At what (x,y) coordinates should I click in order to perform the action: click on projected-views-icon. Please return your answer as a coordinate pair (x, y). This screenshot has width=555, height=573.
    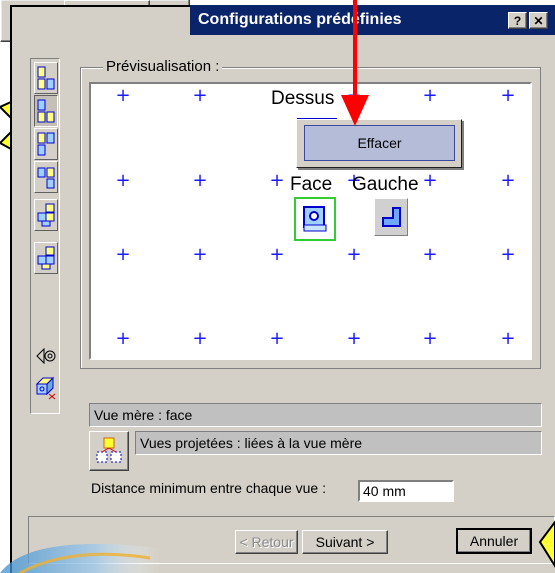
    Looking at the image, I should click on (109, 450).